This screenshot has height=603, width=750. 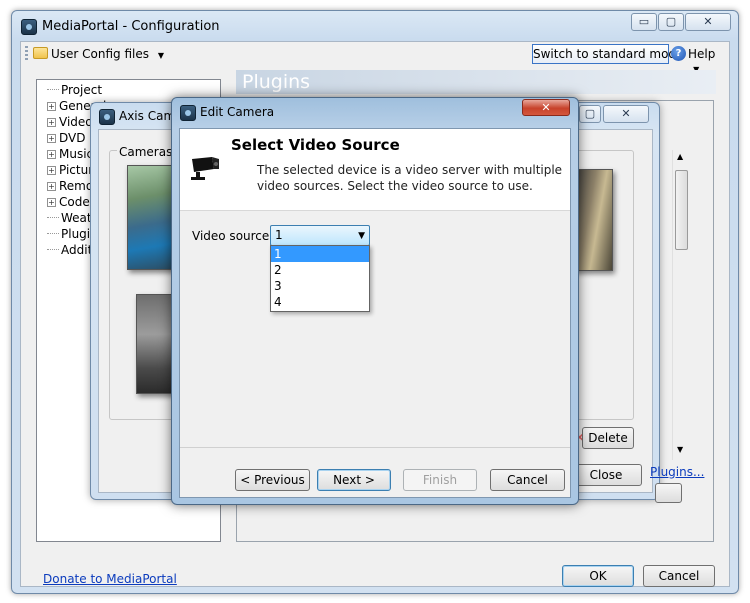 I want to click on next-button: Next >, so click(x=354, y=480).